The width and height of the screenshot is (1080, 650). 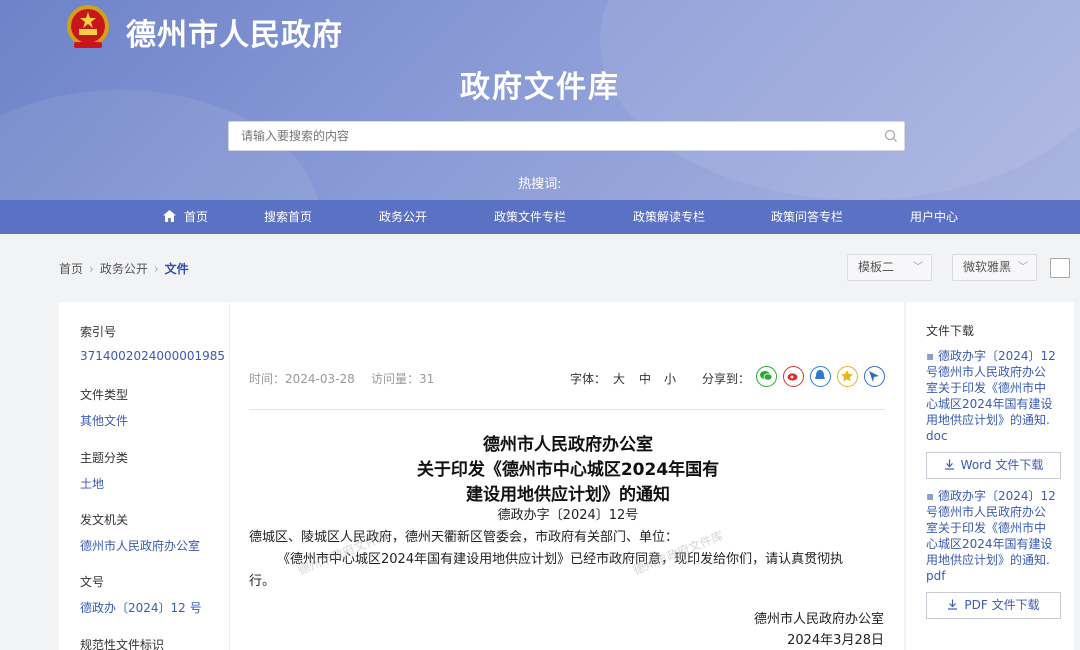 I want to click on info-label-normative: 规范性文件标识, so click(x=122, y=644).